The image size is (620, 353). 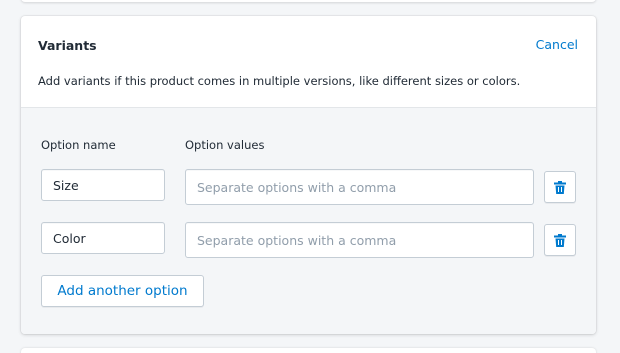 What do you see at coordinates (103, 238) in the screenshot?
I see `option-name-input: Color` at bounding box center [103, 238].